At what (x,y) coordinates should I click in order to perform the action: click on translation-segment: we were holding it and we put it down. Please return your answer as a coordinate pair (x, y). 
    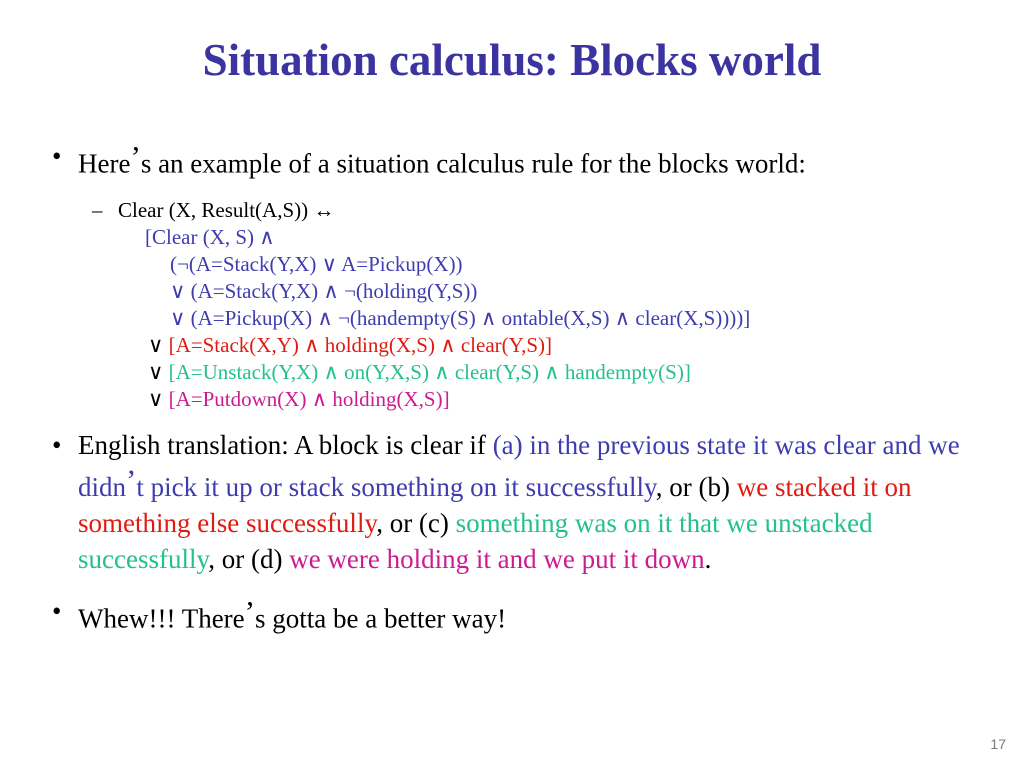
    Looking at the image, I should click on (497, 559).